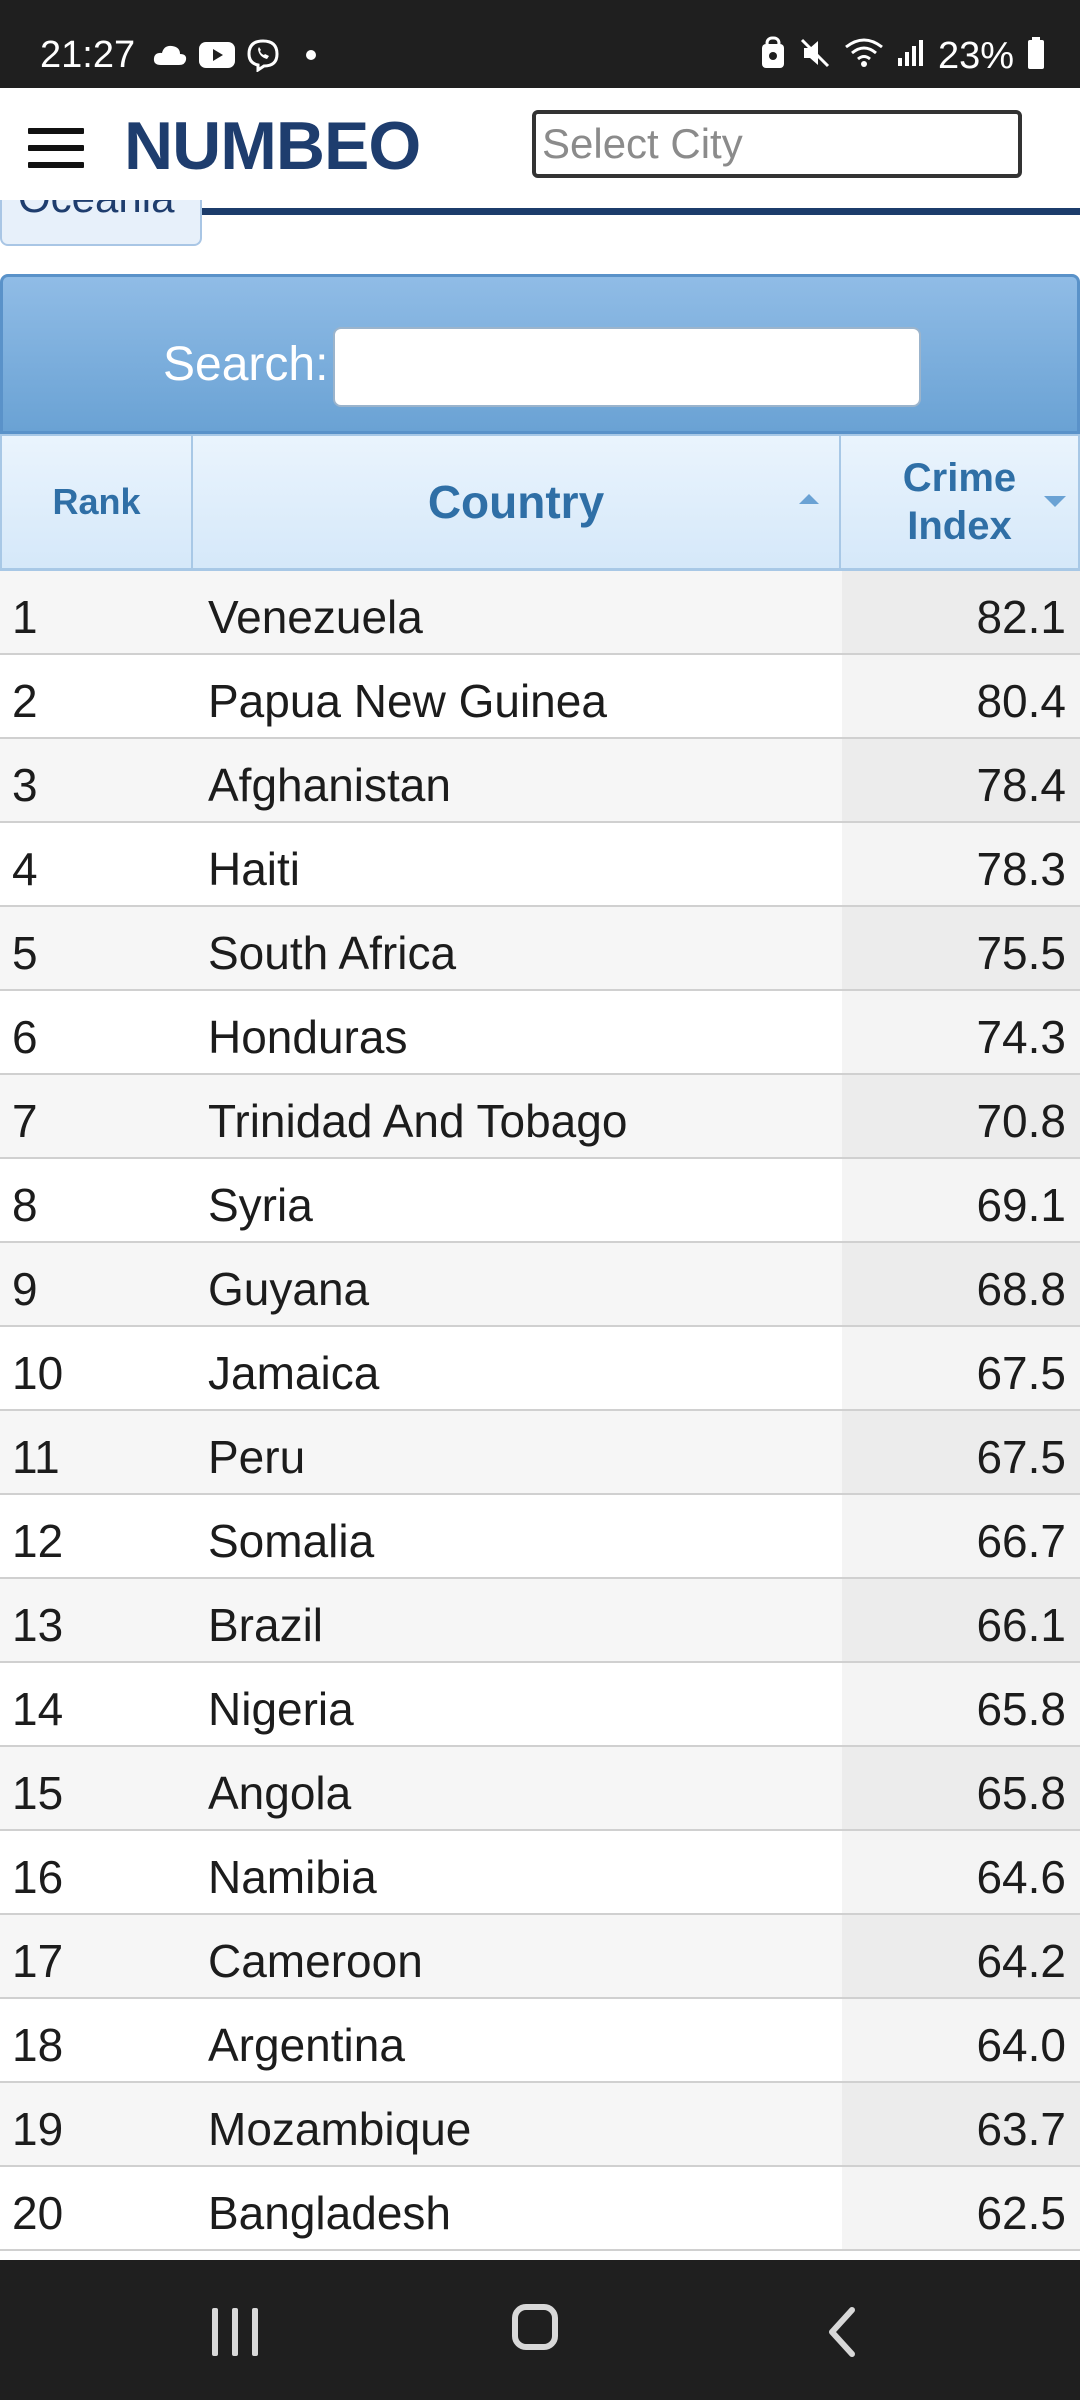 This screenshot has width=1080, height=2400. Describe the element at coordinates (961, 1872) in the screenshot. I see `crime-index-cell: 64.6` at that location.